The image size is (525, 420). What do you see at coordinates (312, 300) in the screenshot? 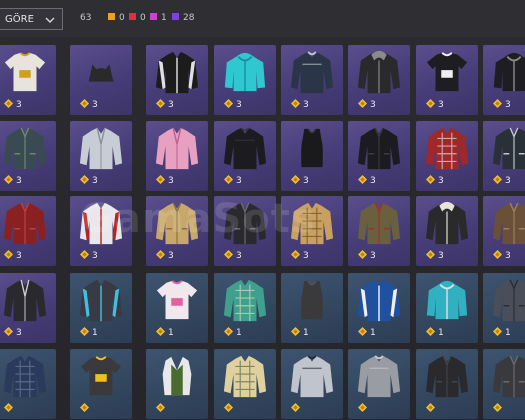
I see `tank-top-icon` at bounding box center [312, 300].